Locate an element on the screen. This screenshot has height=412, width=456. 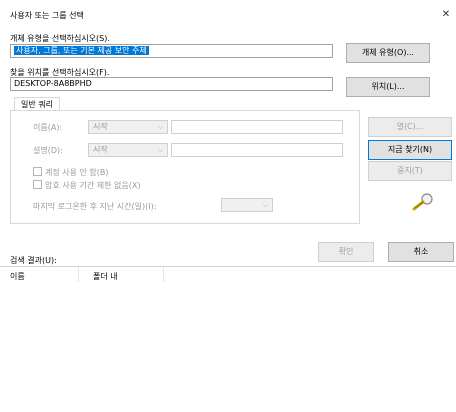
description-combo-value: 시작 is located at coordinates (100, 149).